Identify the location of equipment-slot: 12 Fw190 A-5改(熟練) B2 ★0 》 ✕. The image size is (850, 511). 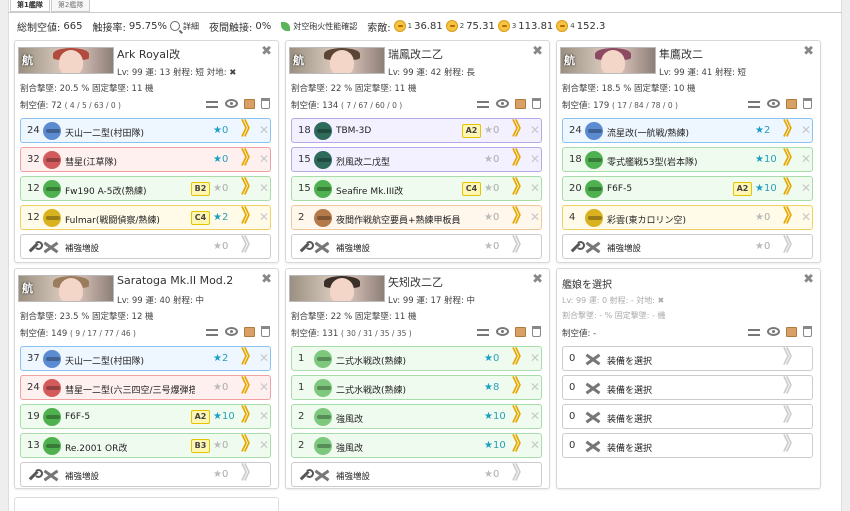
(145, 188).